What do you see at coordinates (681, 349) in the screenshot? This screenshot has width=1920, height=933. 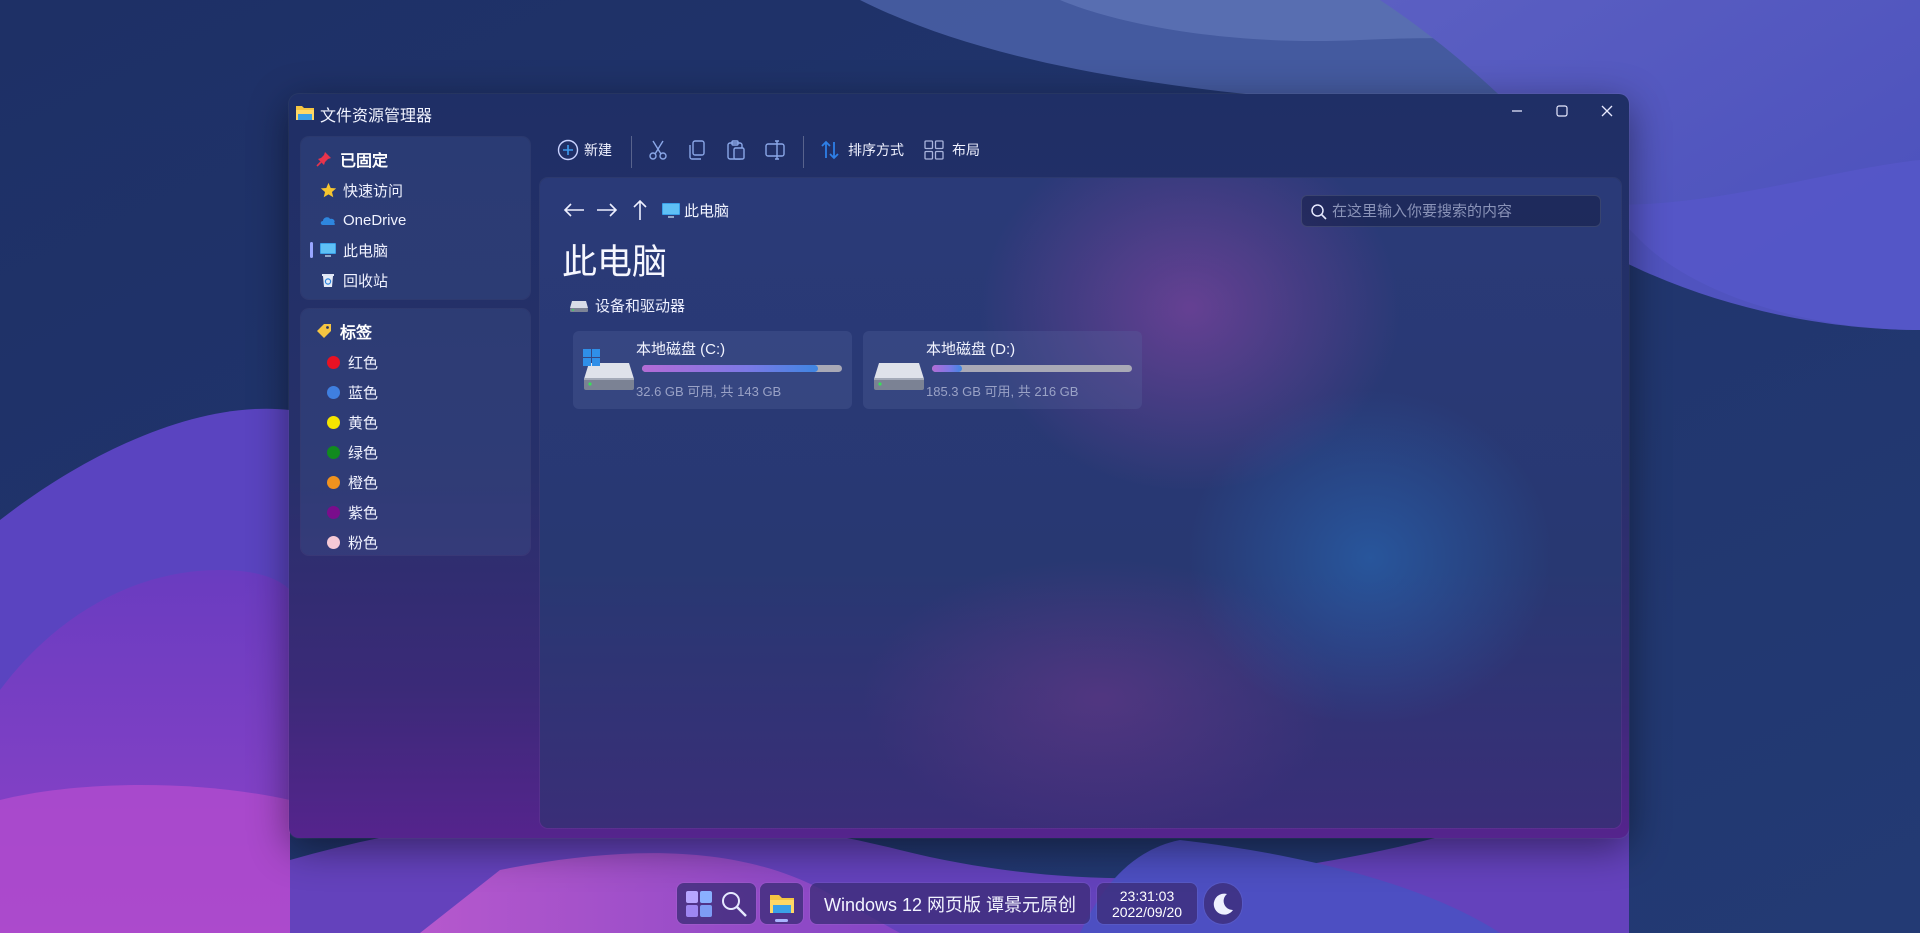 I see `drive-name: 本地磁盘 (C:)` at bounding box center [681, 349].